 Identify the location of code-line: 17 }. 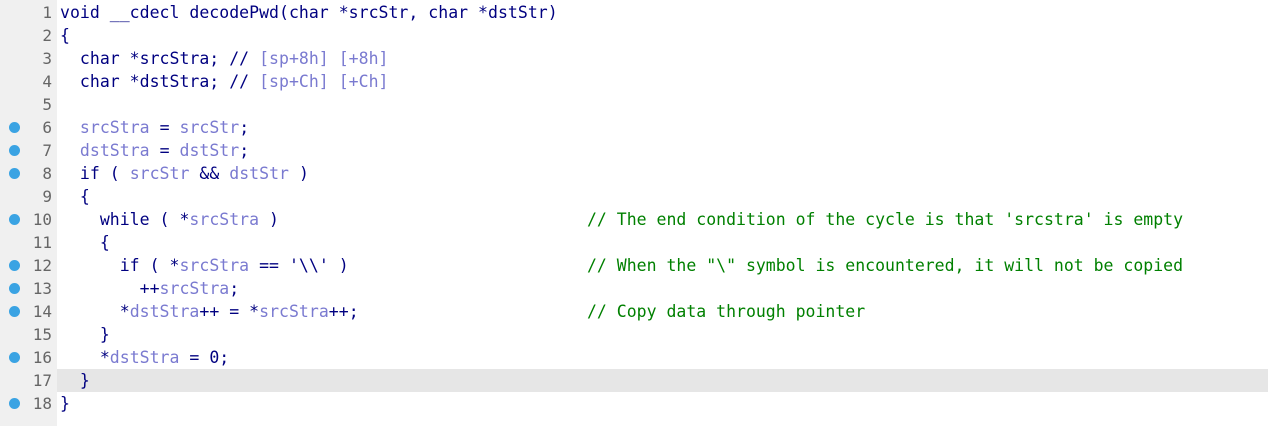
(634, 380).